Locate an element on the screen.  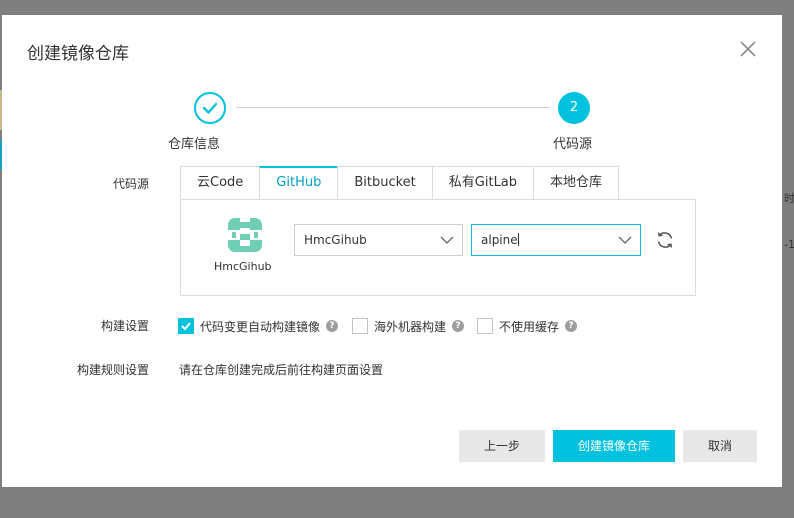
build-rules-text: 请在仓库创建完成后前往构建页面设置 is located at coordinates (281, 370).